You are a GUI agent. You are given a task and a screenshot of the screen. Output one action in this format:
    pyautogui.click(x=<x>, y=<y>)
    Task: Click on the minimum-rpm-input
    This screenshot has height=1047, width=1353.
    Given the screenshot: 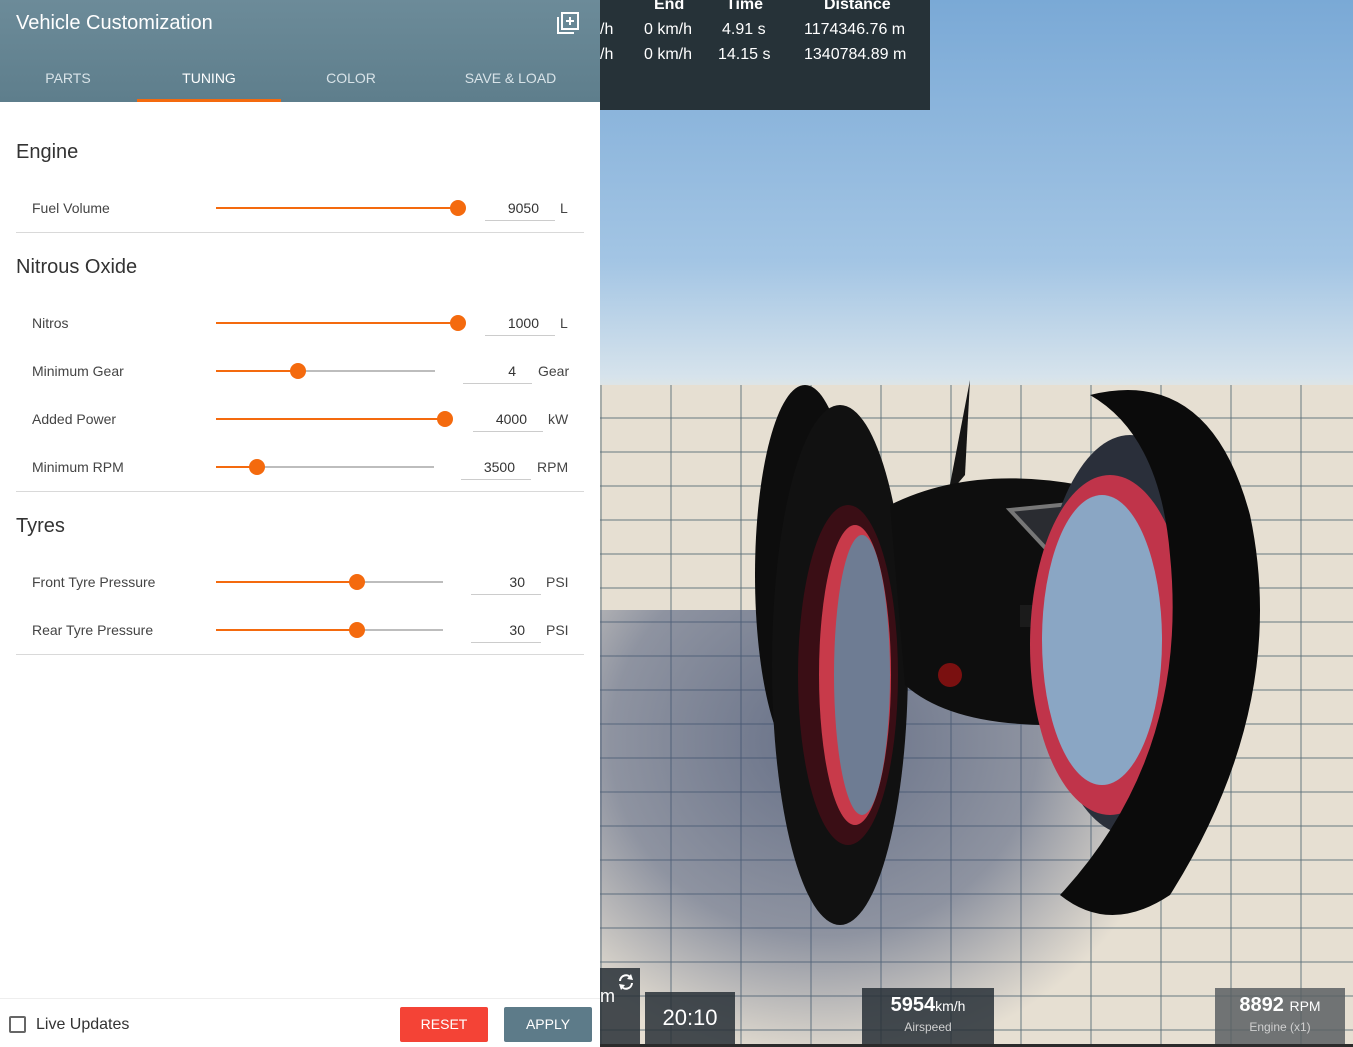 What is the action you would take?
    pyautogui.click(x=496, y=467)
    